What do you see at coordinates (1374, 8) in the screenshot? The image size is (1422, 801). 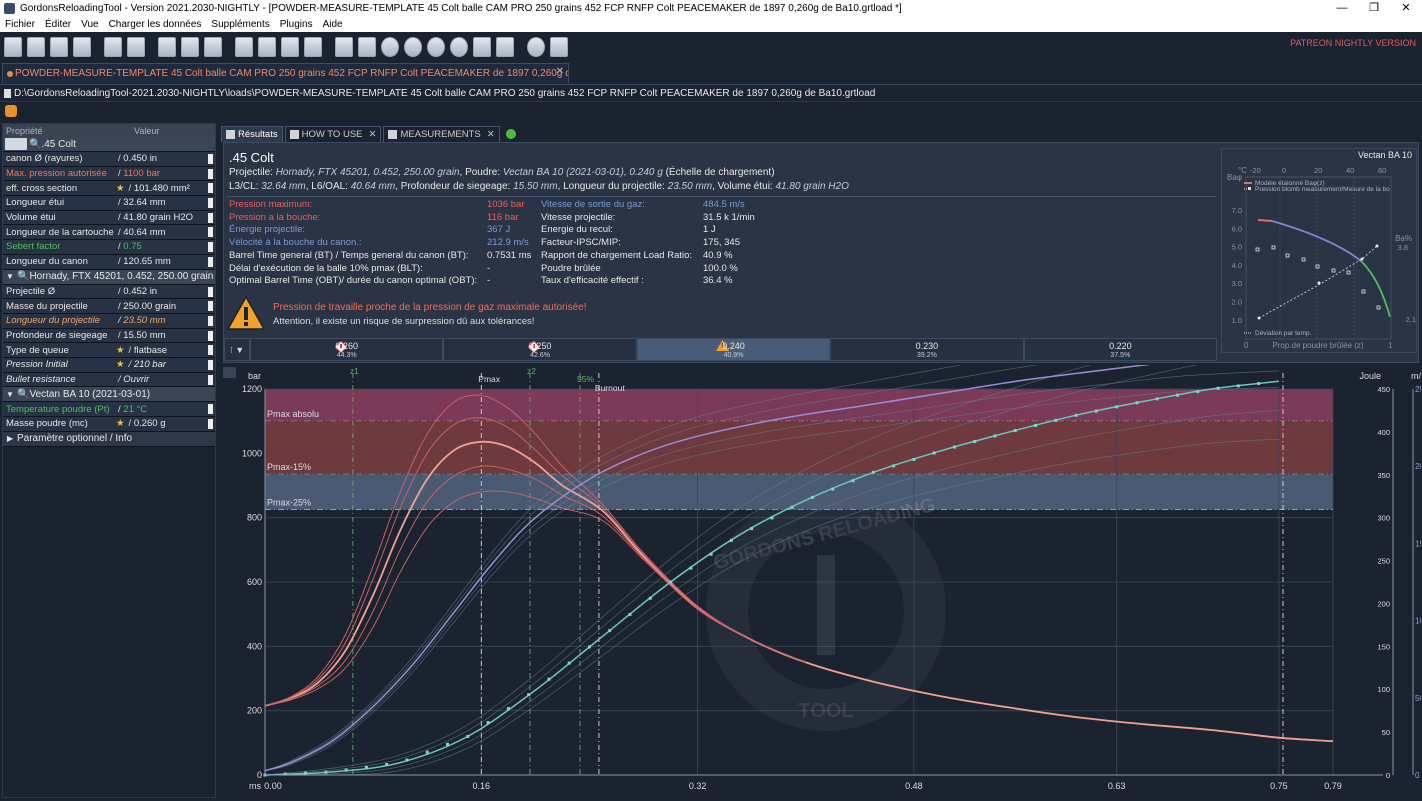 I see `maximize-button: ❐` at bounding box center [1374, 8].